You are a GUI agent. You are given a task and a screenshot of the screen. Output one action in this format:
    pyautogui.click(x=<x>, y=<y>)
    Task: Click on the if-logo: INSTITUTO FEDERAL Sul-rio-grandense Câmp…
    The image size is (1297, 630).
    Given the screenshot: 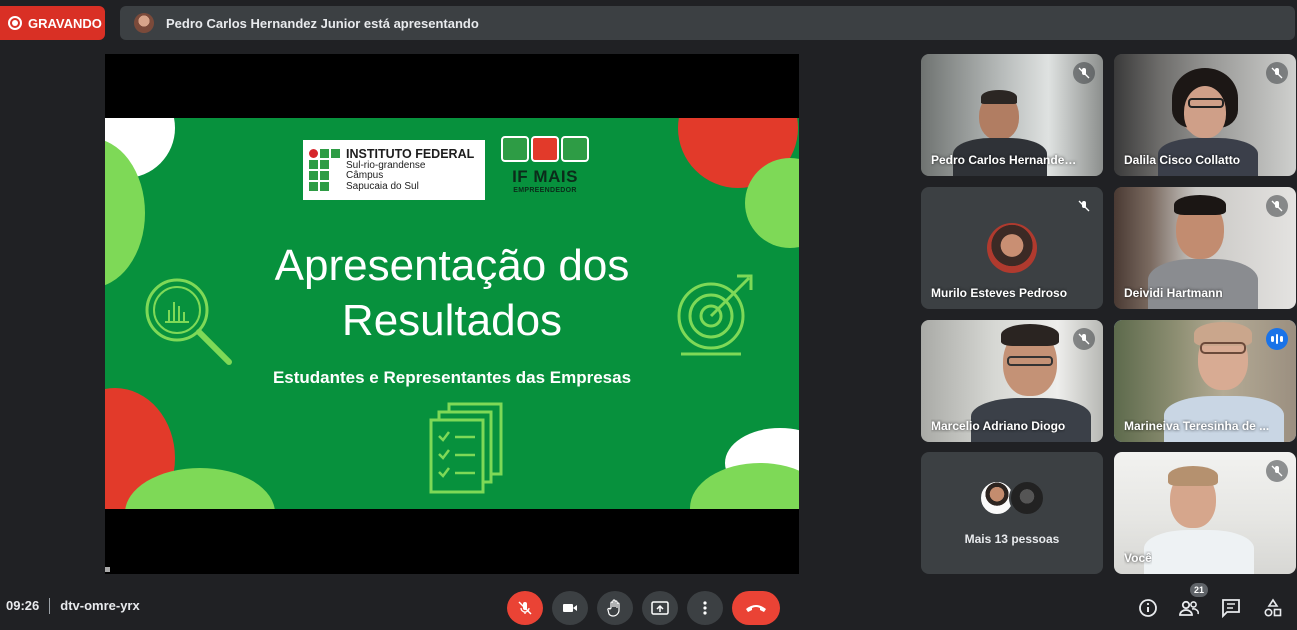 What is the action you would take?
    pyautogui.click(x=394, y=170)
    